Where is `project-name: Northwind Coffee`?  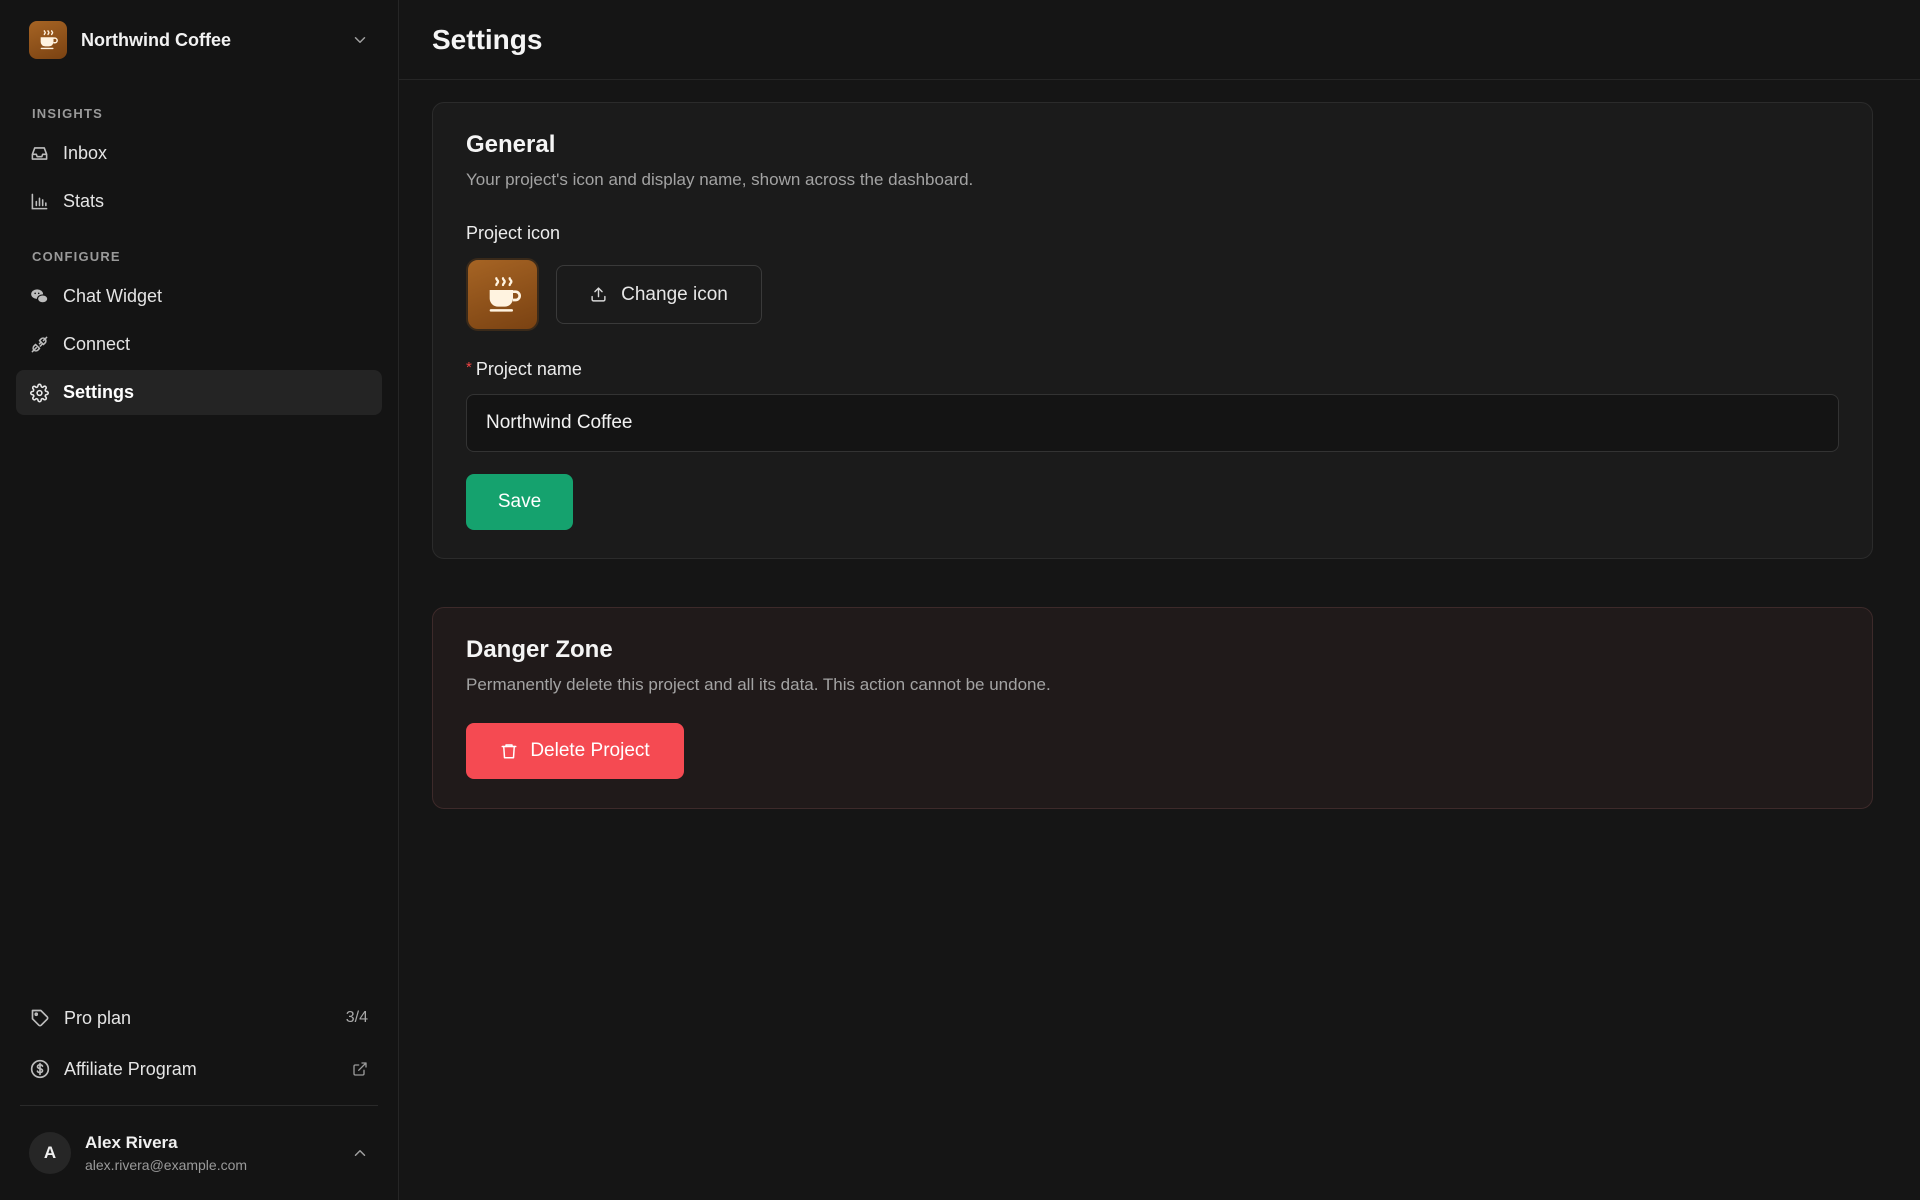 project-name: Northwind Coffee is located at coordinates (156, 39).